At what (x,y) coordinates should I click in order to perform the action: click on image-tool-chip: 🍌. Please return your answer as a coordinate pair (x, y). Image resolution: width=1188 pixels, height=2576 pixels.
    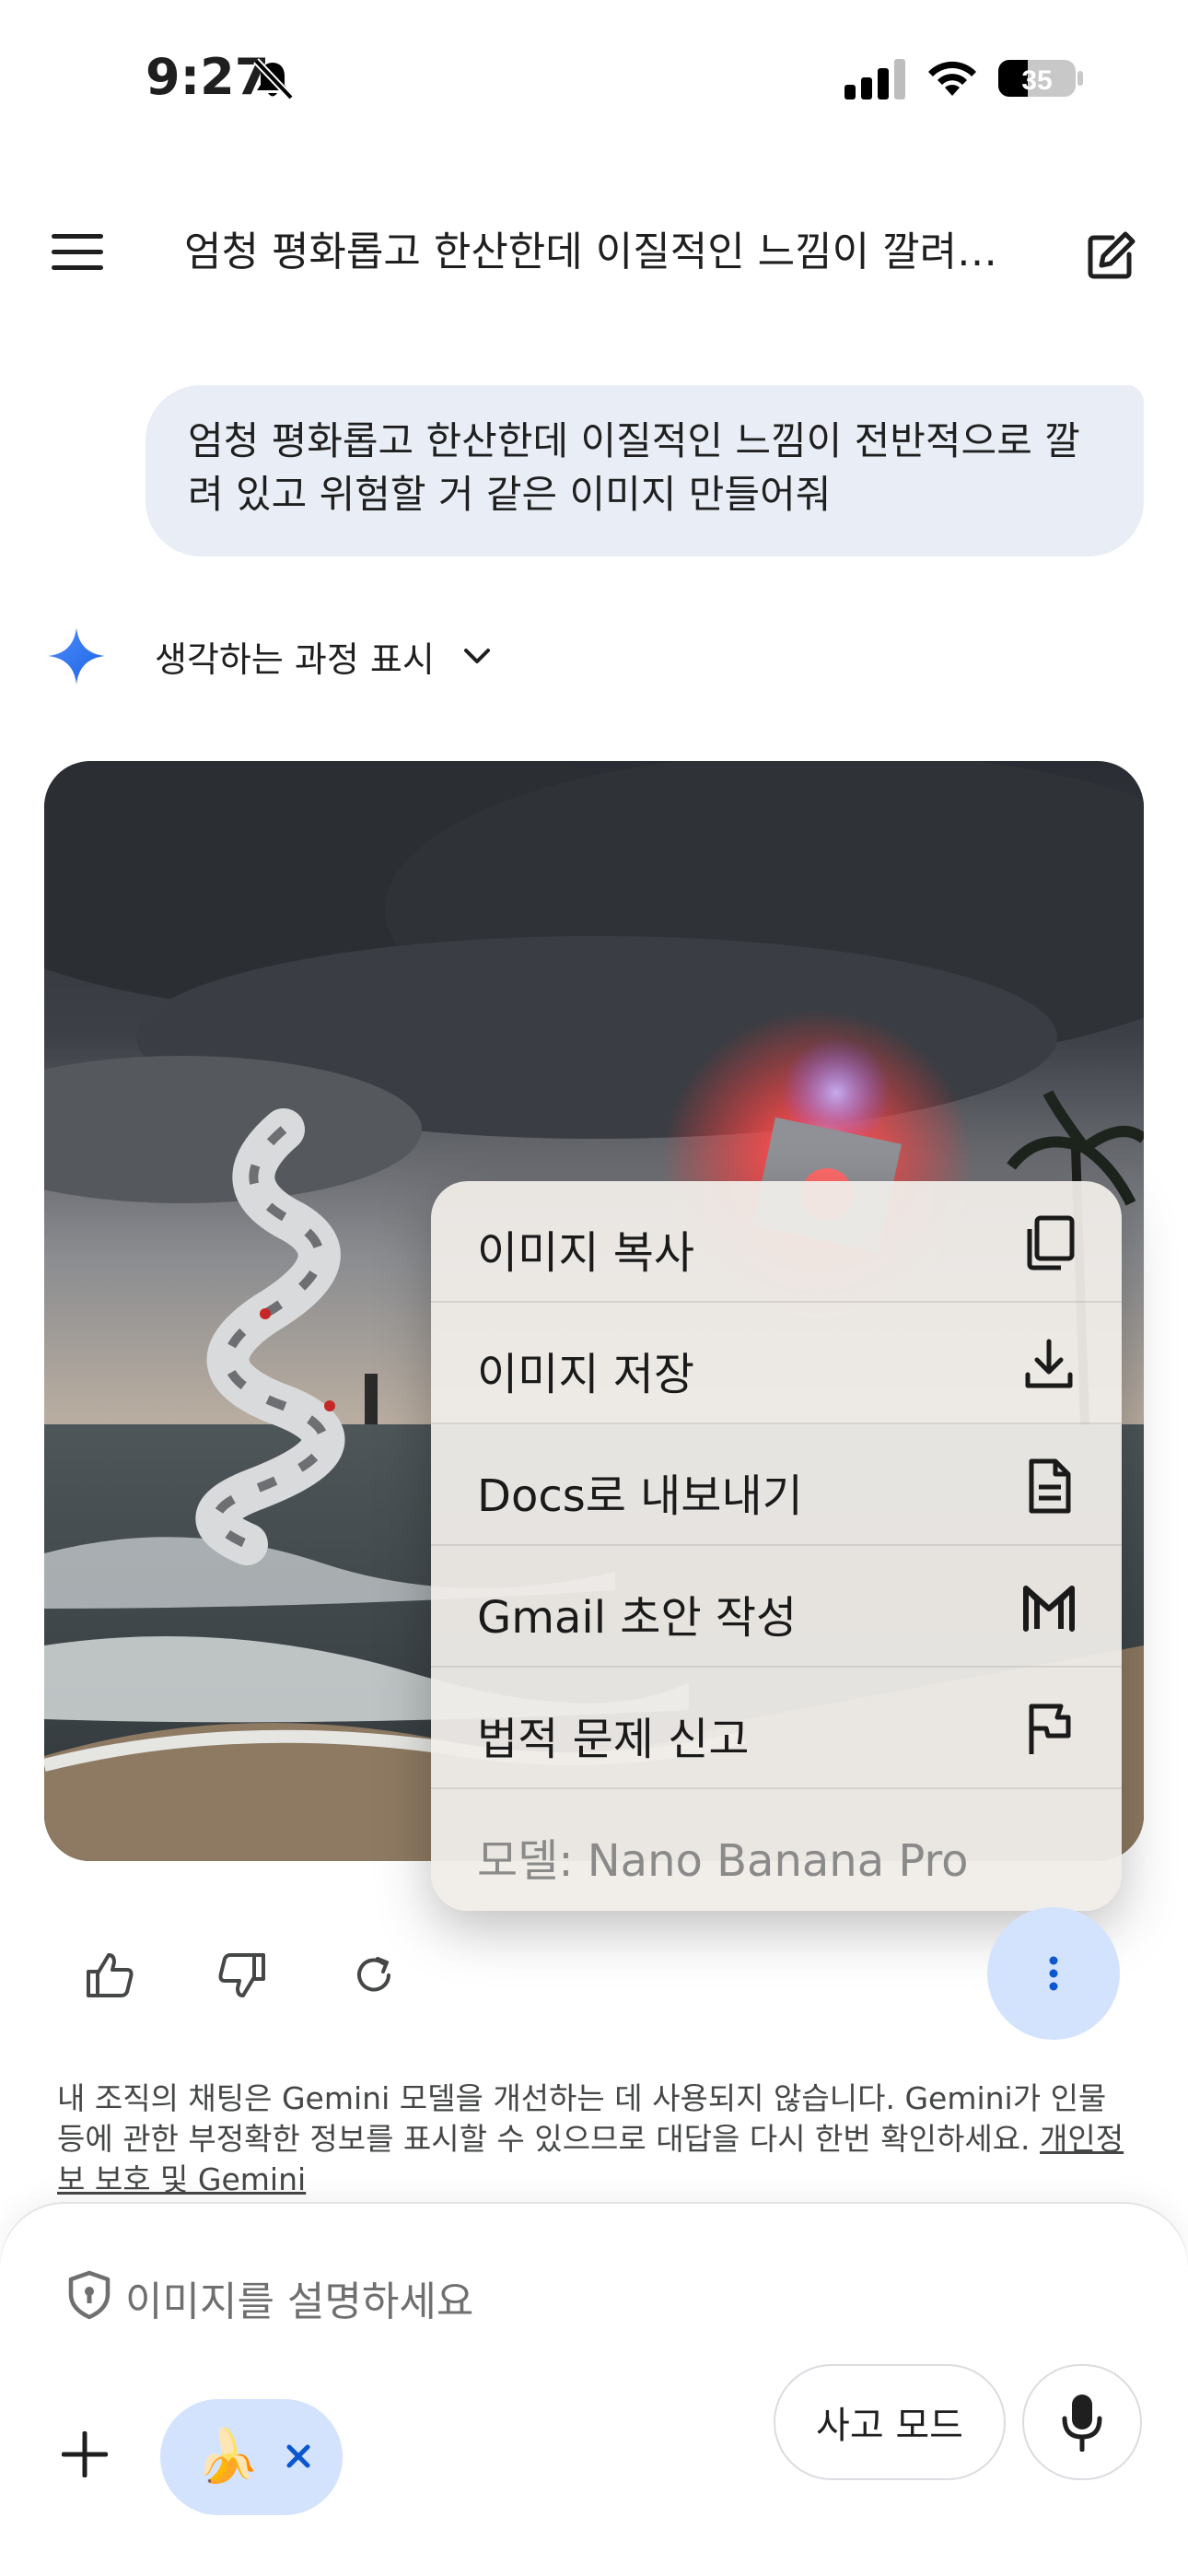
    Looking at the image, I should click on (251, 2457).